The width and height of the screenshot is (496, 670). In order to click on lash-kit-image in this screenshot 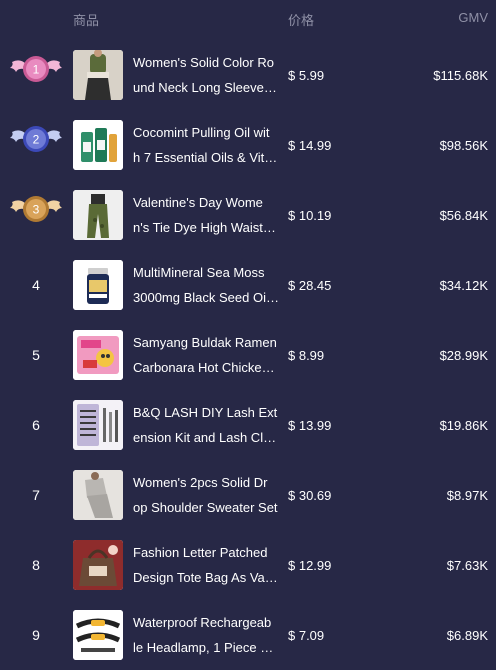, I will do `click(98, 425)`.